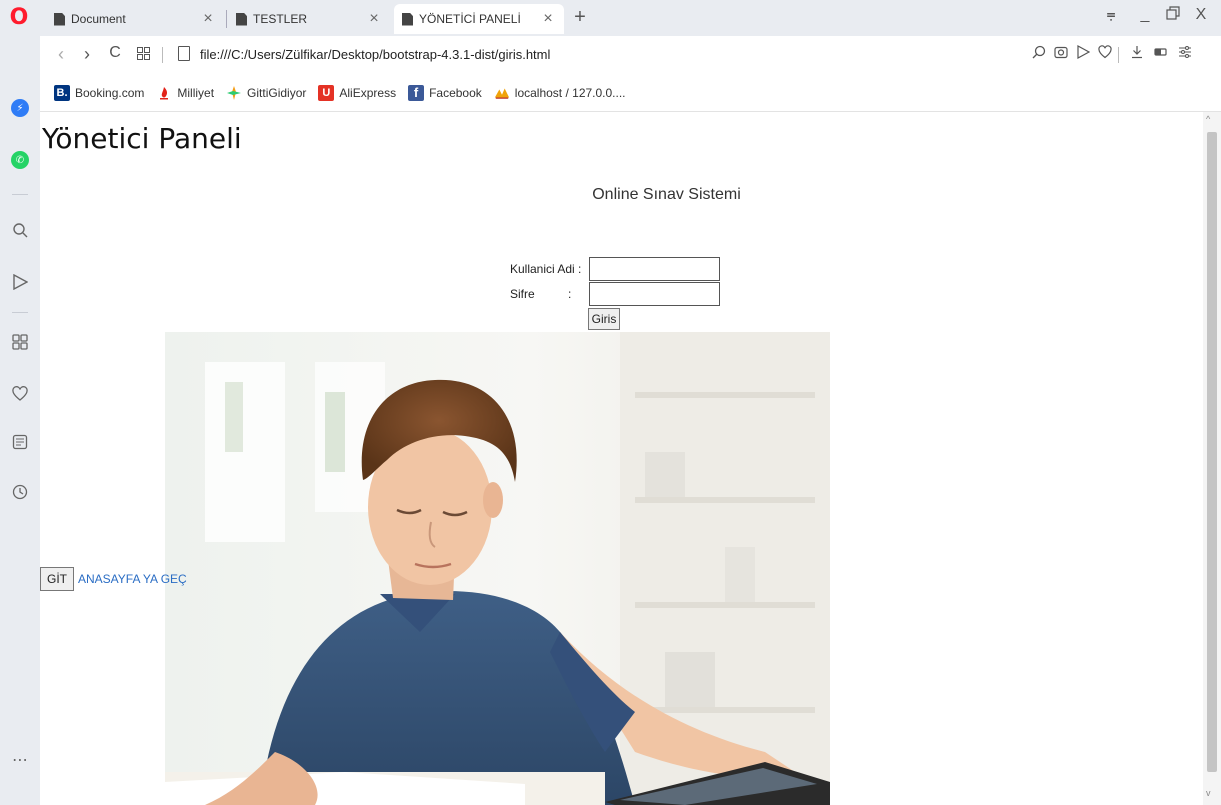 This screenshot has height=805, width=1221. I want to click on password-row: Sifre :, so click(635, 293).